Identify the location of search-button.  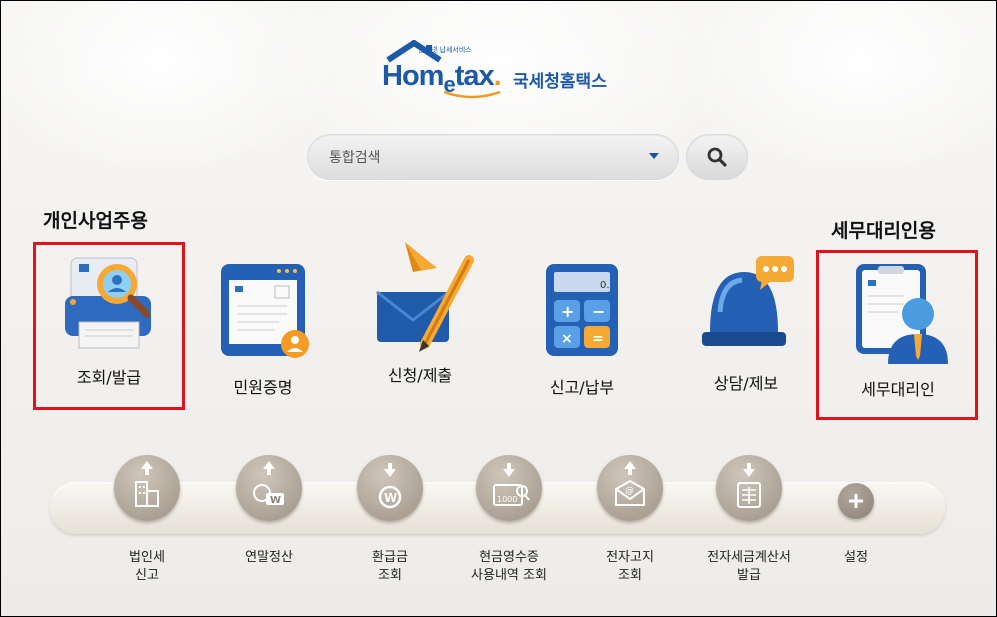
(717, 157).